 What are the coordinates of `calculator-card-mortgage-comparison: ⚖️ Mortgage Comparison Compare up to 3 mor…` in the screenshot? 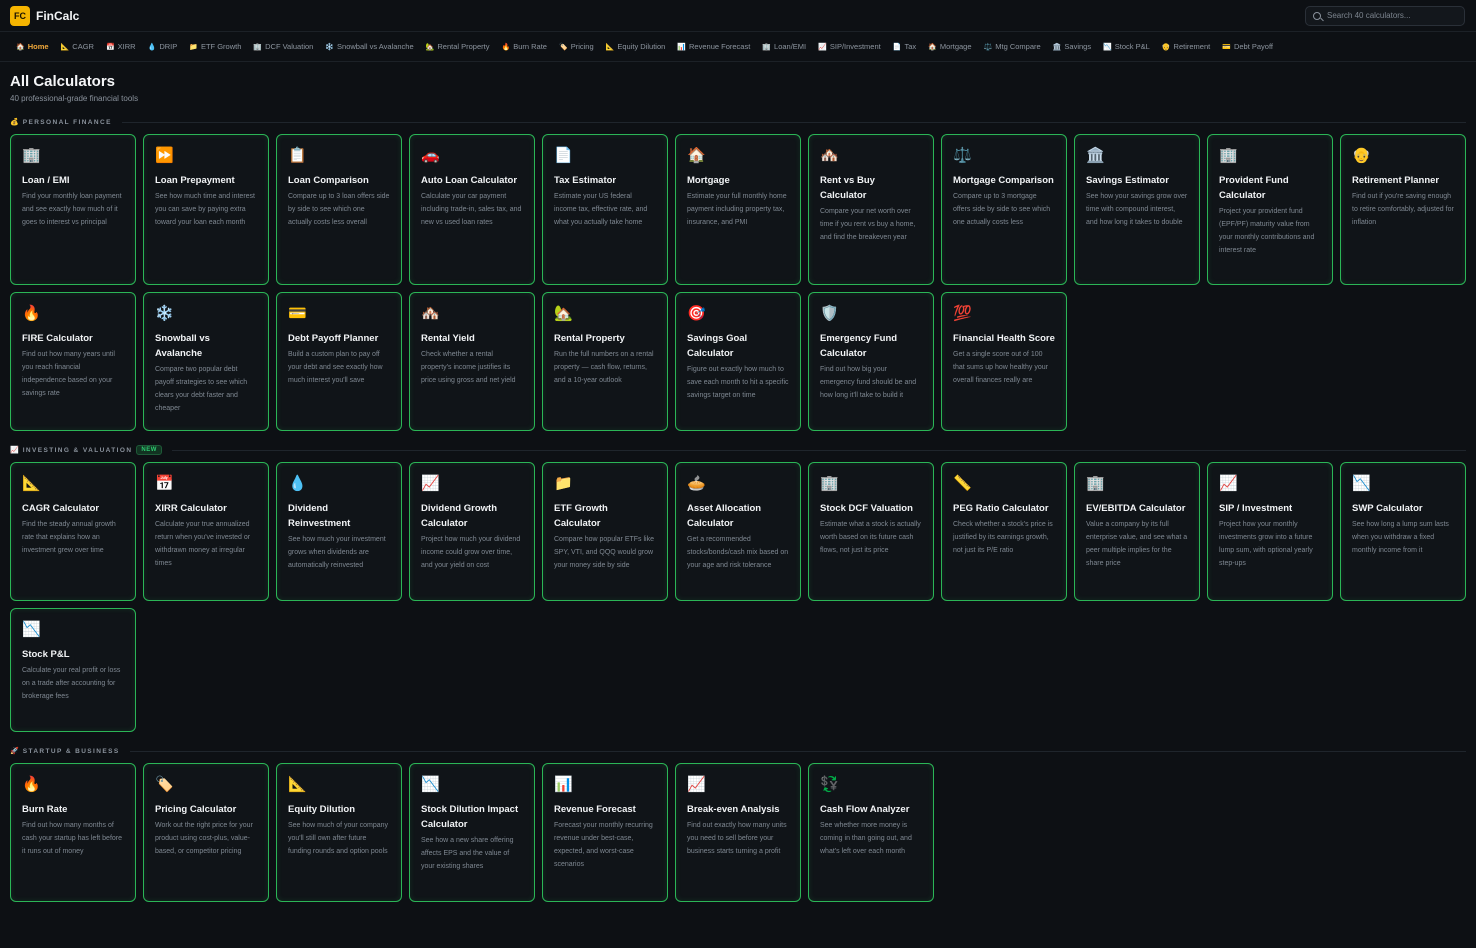 It's located at (1004, 209).